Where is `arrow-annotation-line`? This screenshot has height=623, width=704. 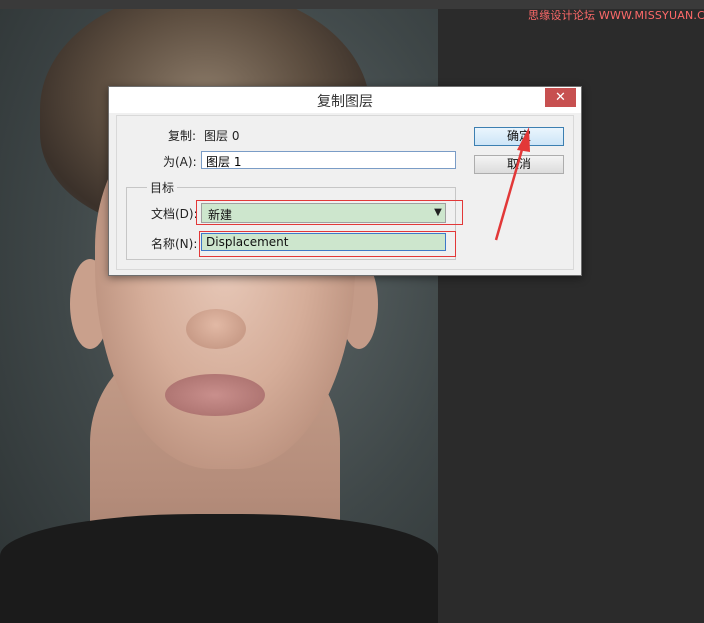
arrow-annotation-line is located at coordinates (509, 193).